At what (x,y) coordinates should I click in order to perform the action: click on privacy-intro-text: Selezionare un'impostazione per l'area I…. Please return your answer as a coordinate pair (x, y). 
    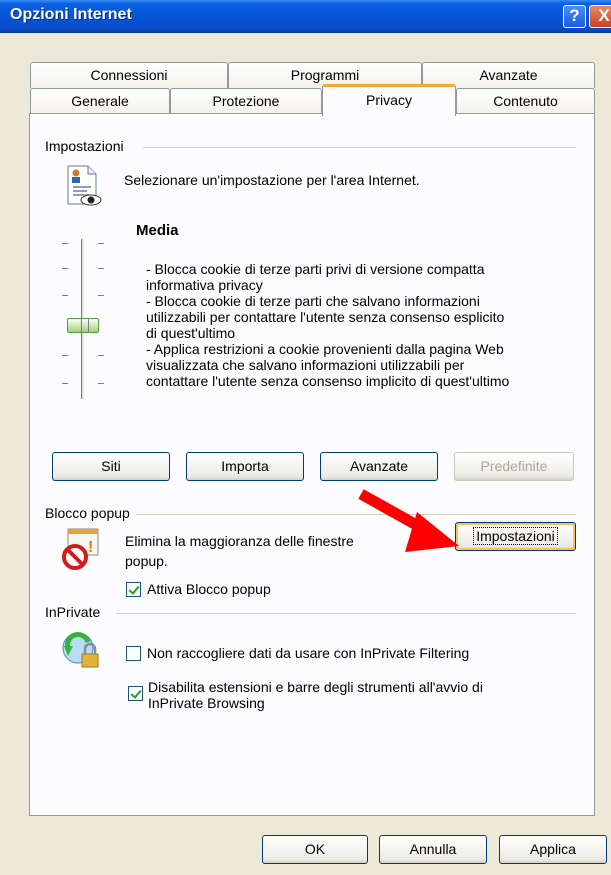
    Looking at the image, I should click on (272, 180).